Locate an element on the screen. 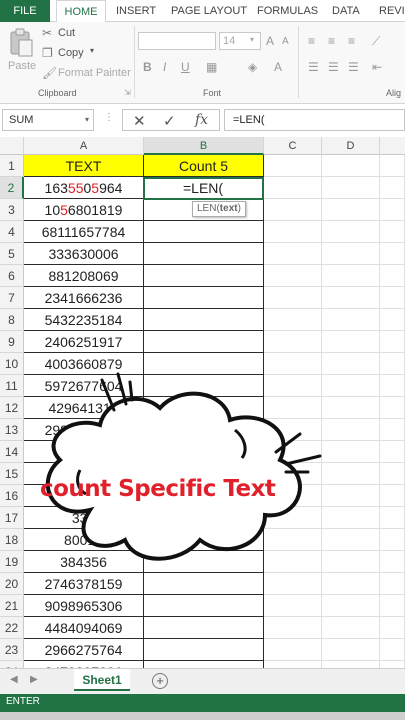 This screenshot has height=720, width=405. row-header: 23 is located at coordinates (12, 650).